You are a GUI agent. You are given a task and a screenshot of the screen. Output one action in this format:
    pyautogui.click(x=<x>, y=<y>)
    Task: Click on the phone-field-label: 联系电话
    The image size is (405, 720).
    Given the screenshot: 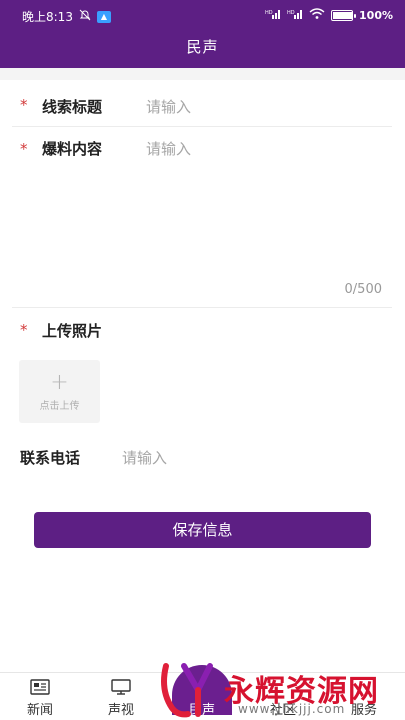 What is the action you would take?
    pyautogui.click(x=50, y=458)
    